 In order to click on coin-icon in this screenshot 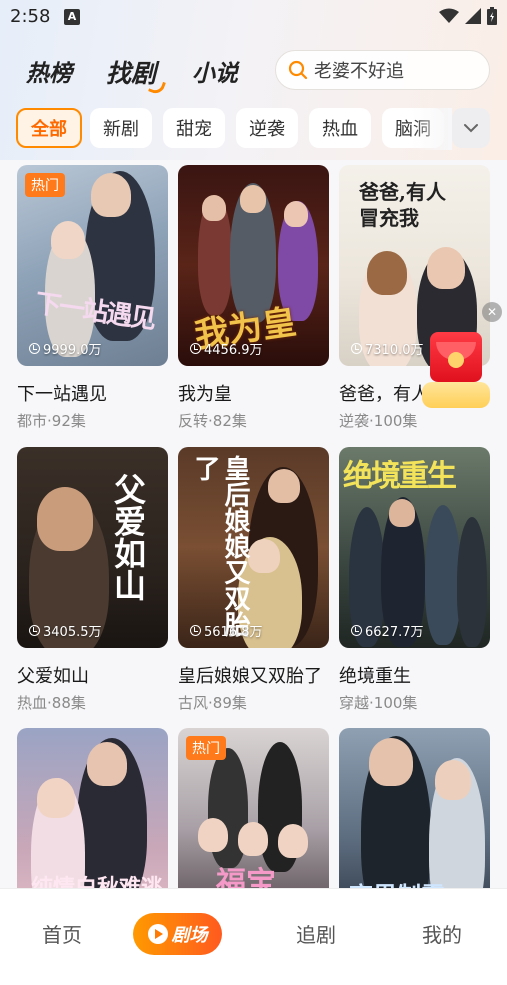, I will do `click(456, 360)`.